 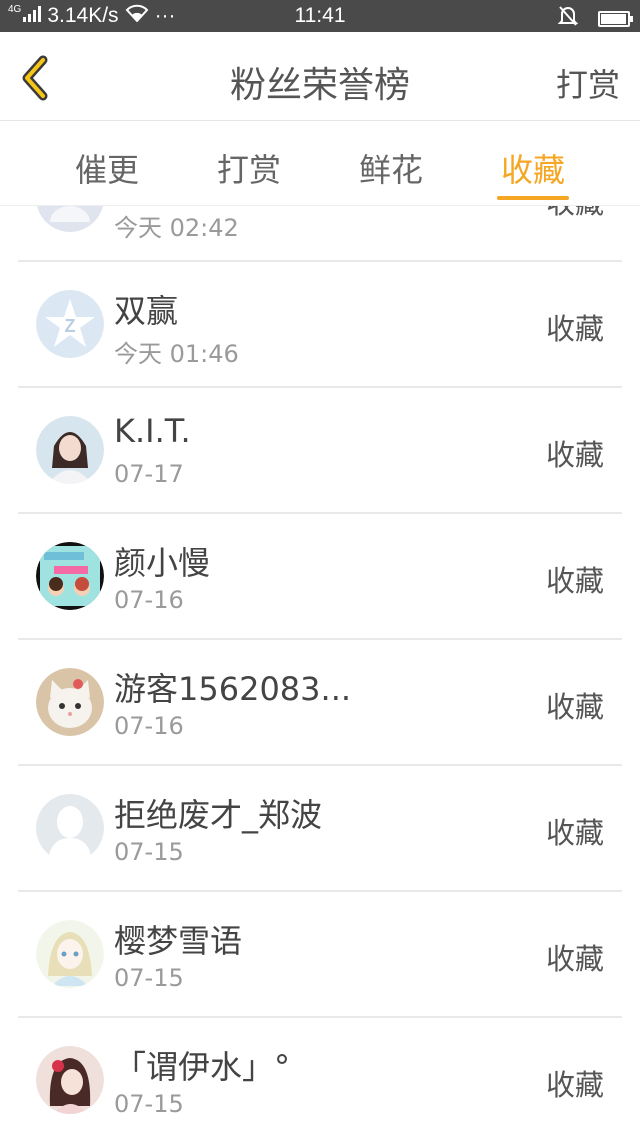 What do you see at coordinates (152, 431) in the screenshot?
I see `user-name: K.I.T.` at bounding box center [152, 431].